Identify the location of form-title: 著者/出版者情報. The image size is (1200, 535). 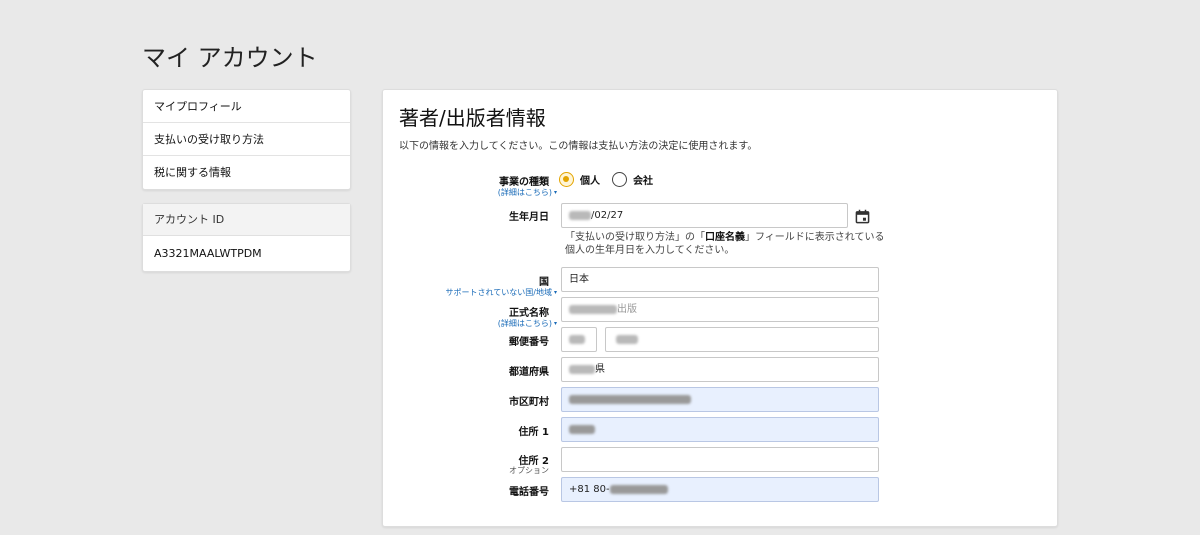
(472, 118).